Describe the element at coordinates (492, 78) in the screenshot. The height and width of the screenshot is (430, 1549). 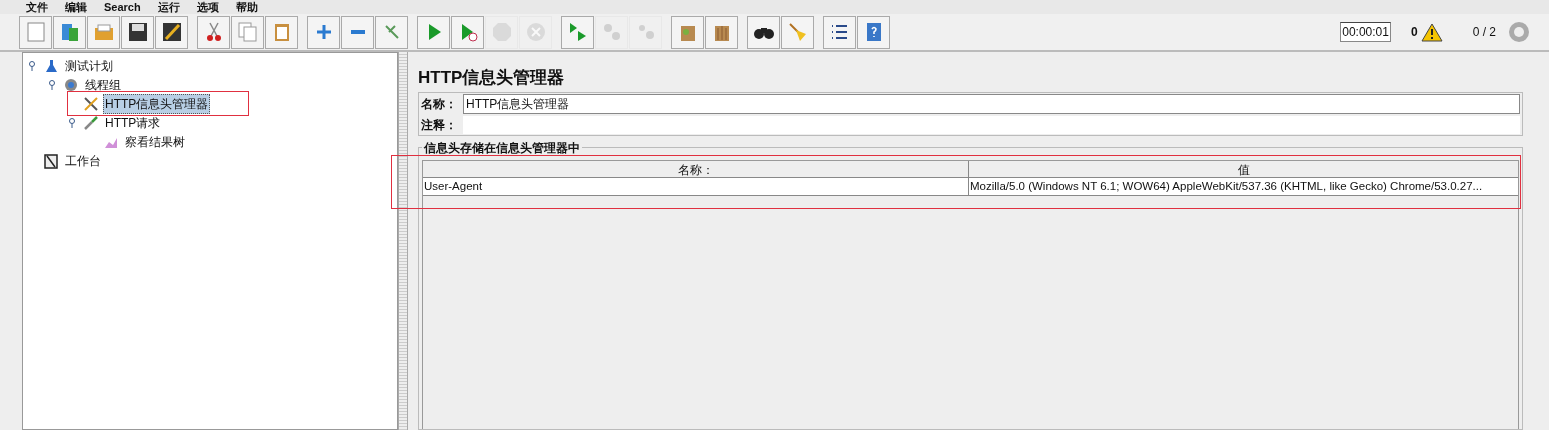
I see `panel-title: HTTP信息头管理器` at that location.